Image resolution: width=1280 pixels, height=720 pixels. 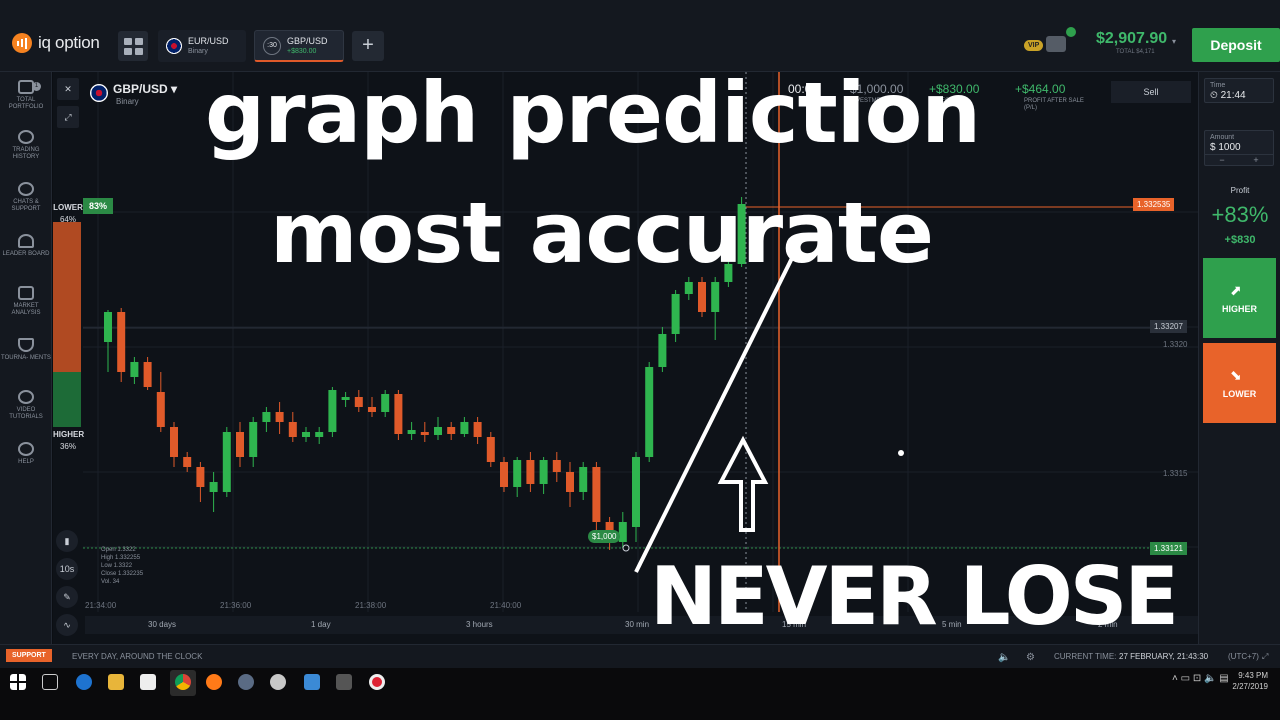 I want to click on support-button: SUPPORT, so click(x=29, y=655).